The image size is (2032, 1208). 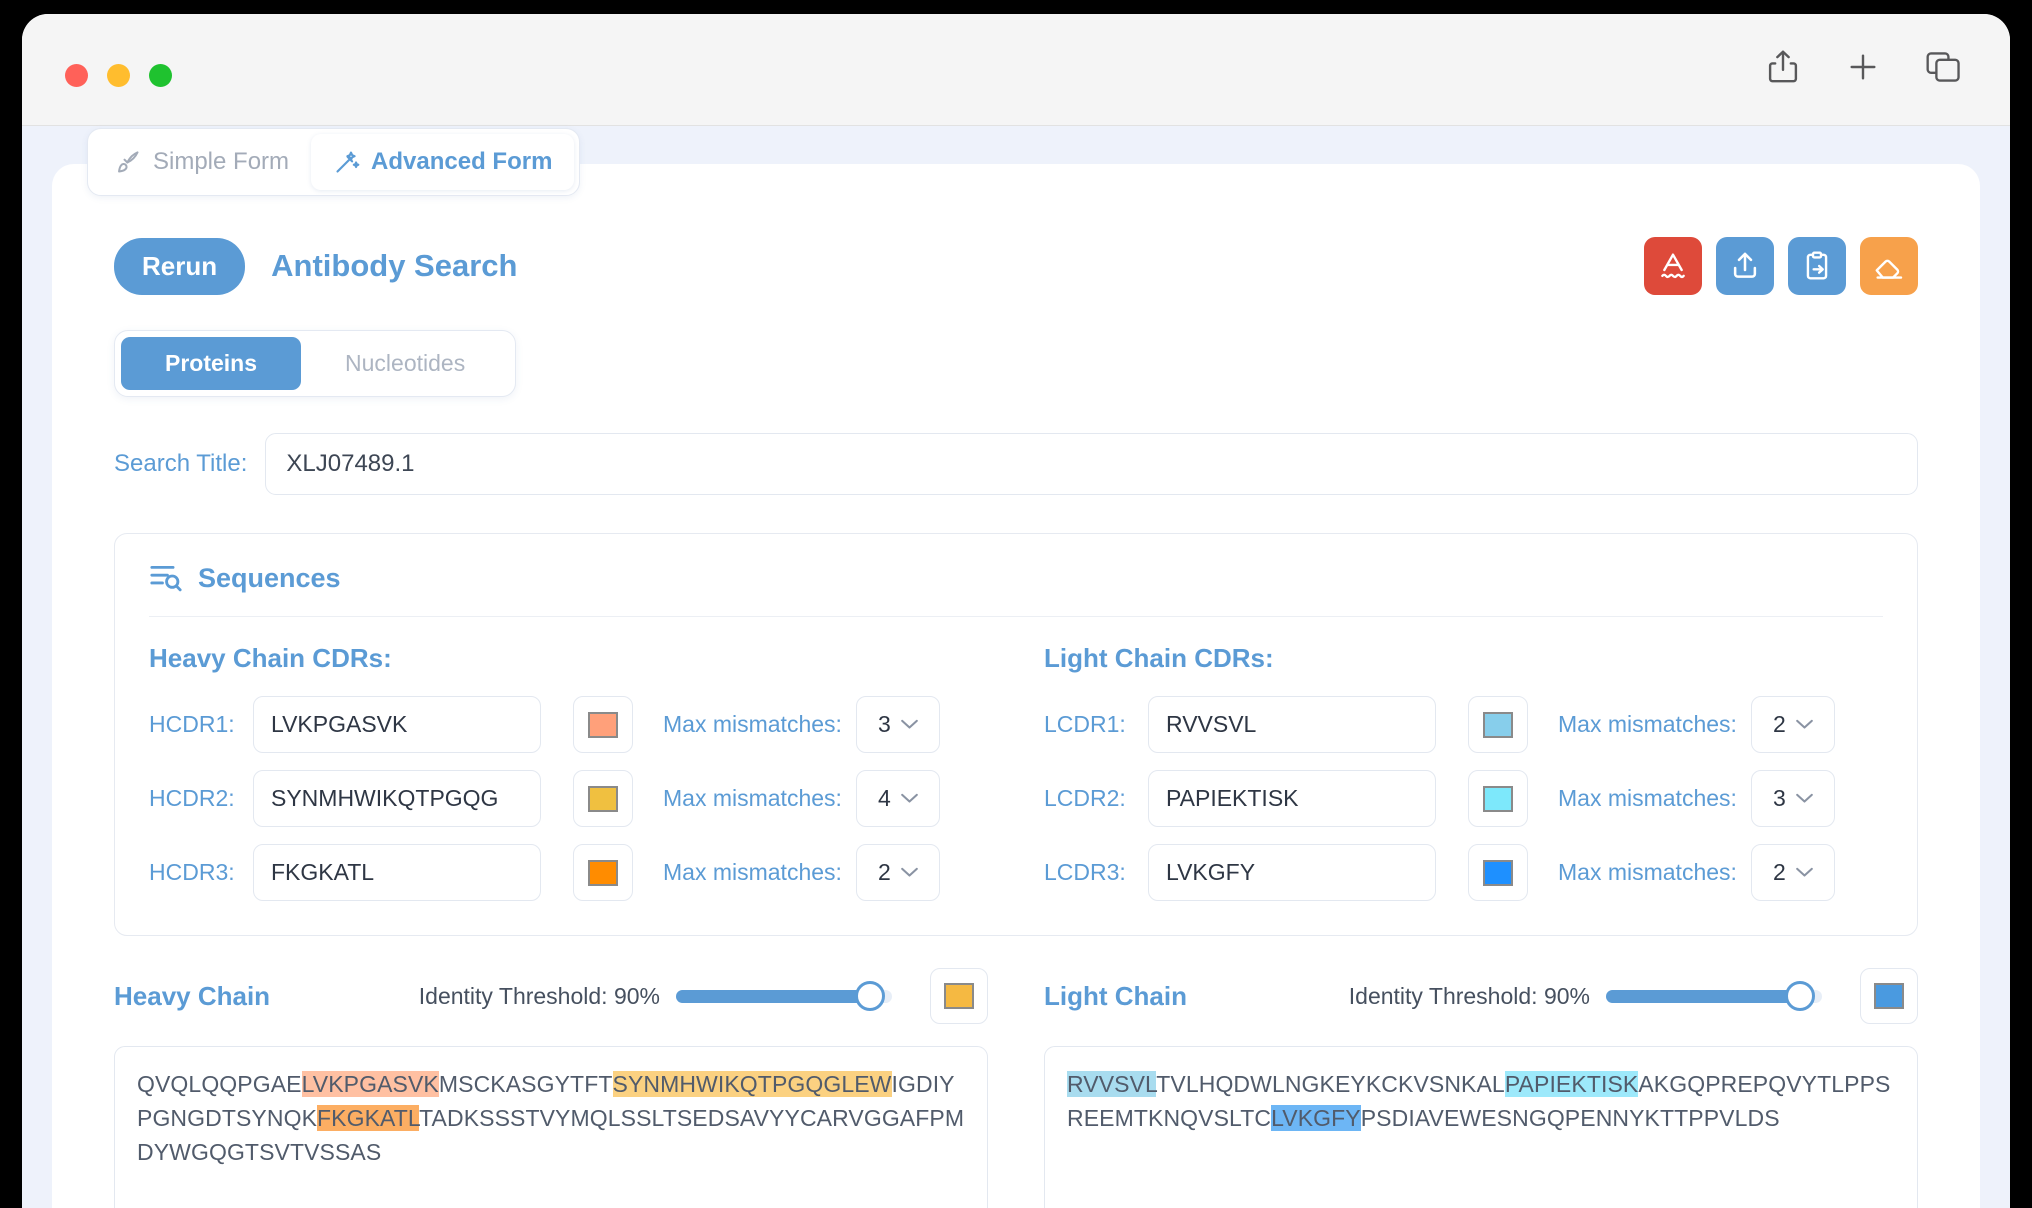 What do you see at coordinates (76, 75) in the screenshot?
I see `close-window-button` at bounding box center [76, 75].